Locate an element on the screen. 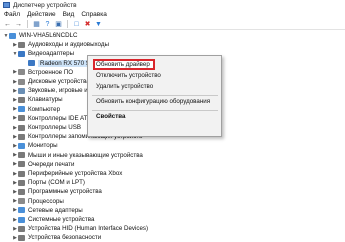 The width and height of the screenshot is (345, 242). device-category: ▶ Встроенное ПО is located at coordinates (42, 72).